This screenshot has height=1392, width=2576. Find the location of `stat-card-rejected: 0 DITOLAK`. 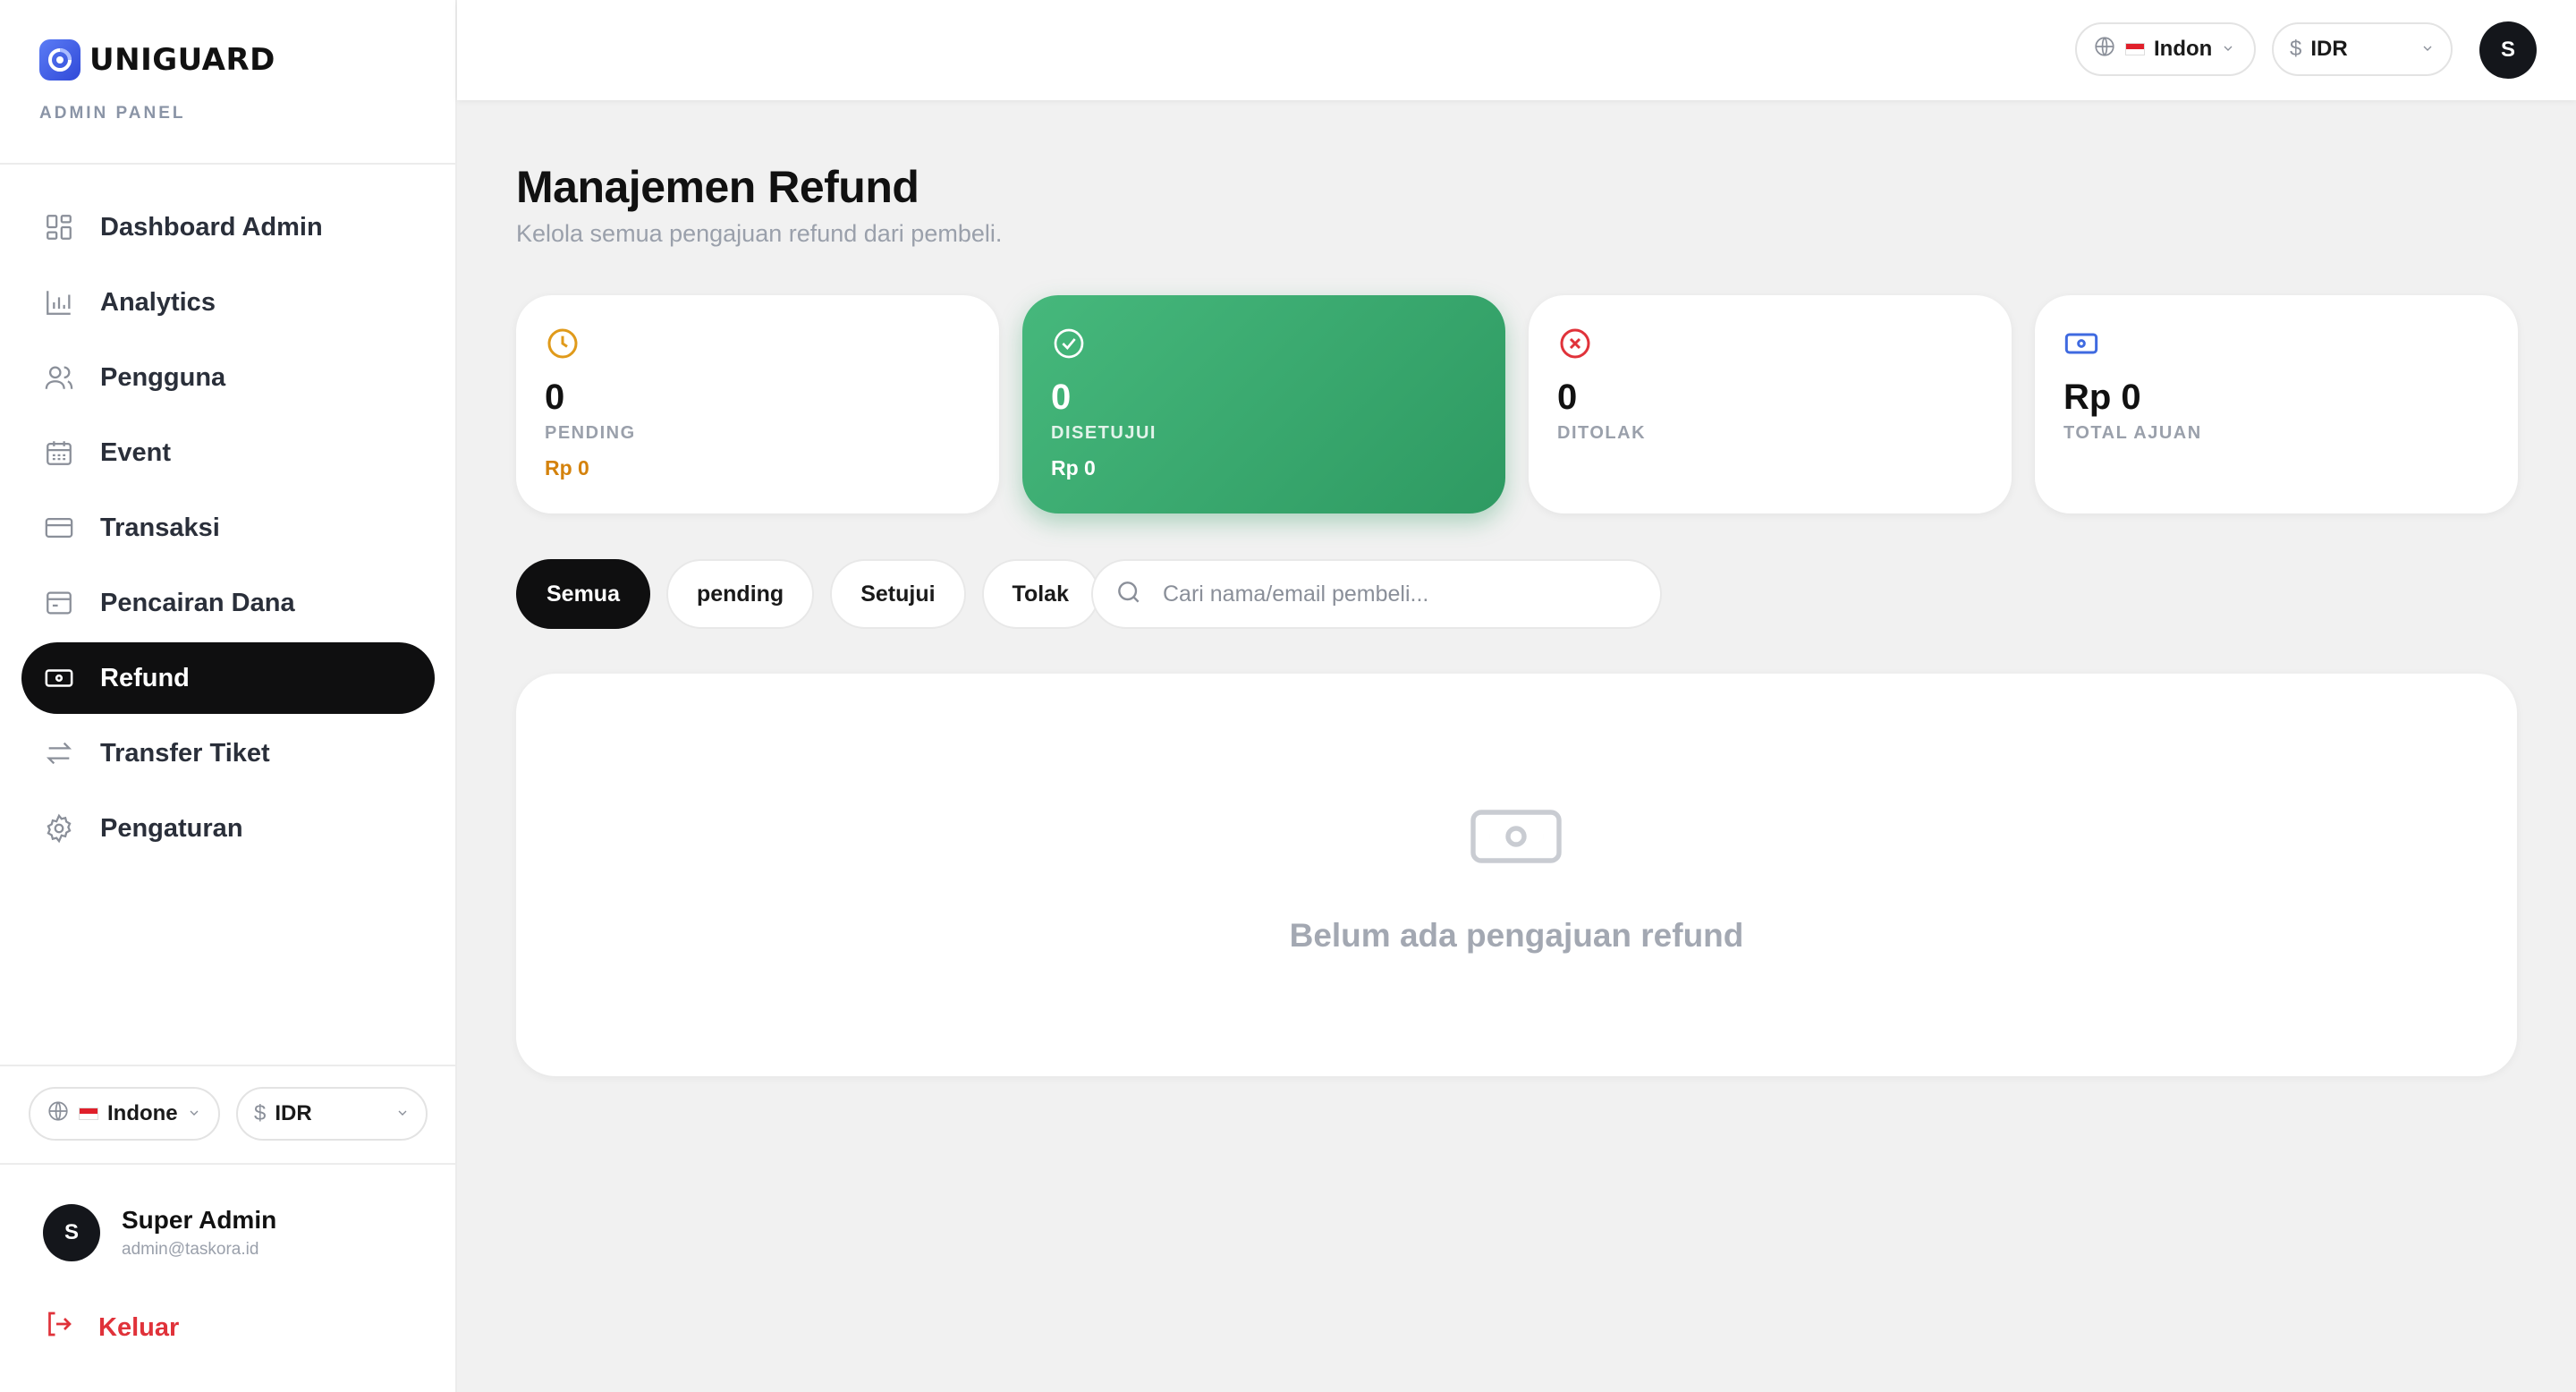

stat-card-rejected: 0 DITOLAK is located at coordinates (1770, 404).